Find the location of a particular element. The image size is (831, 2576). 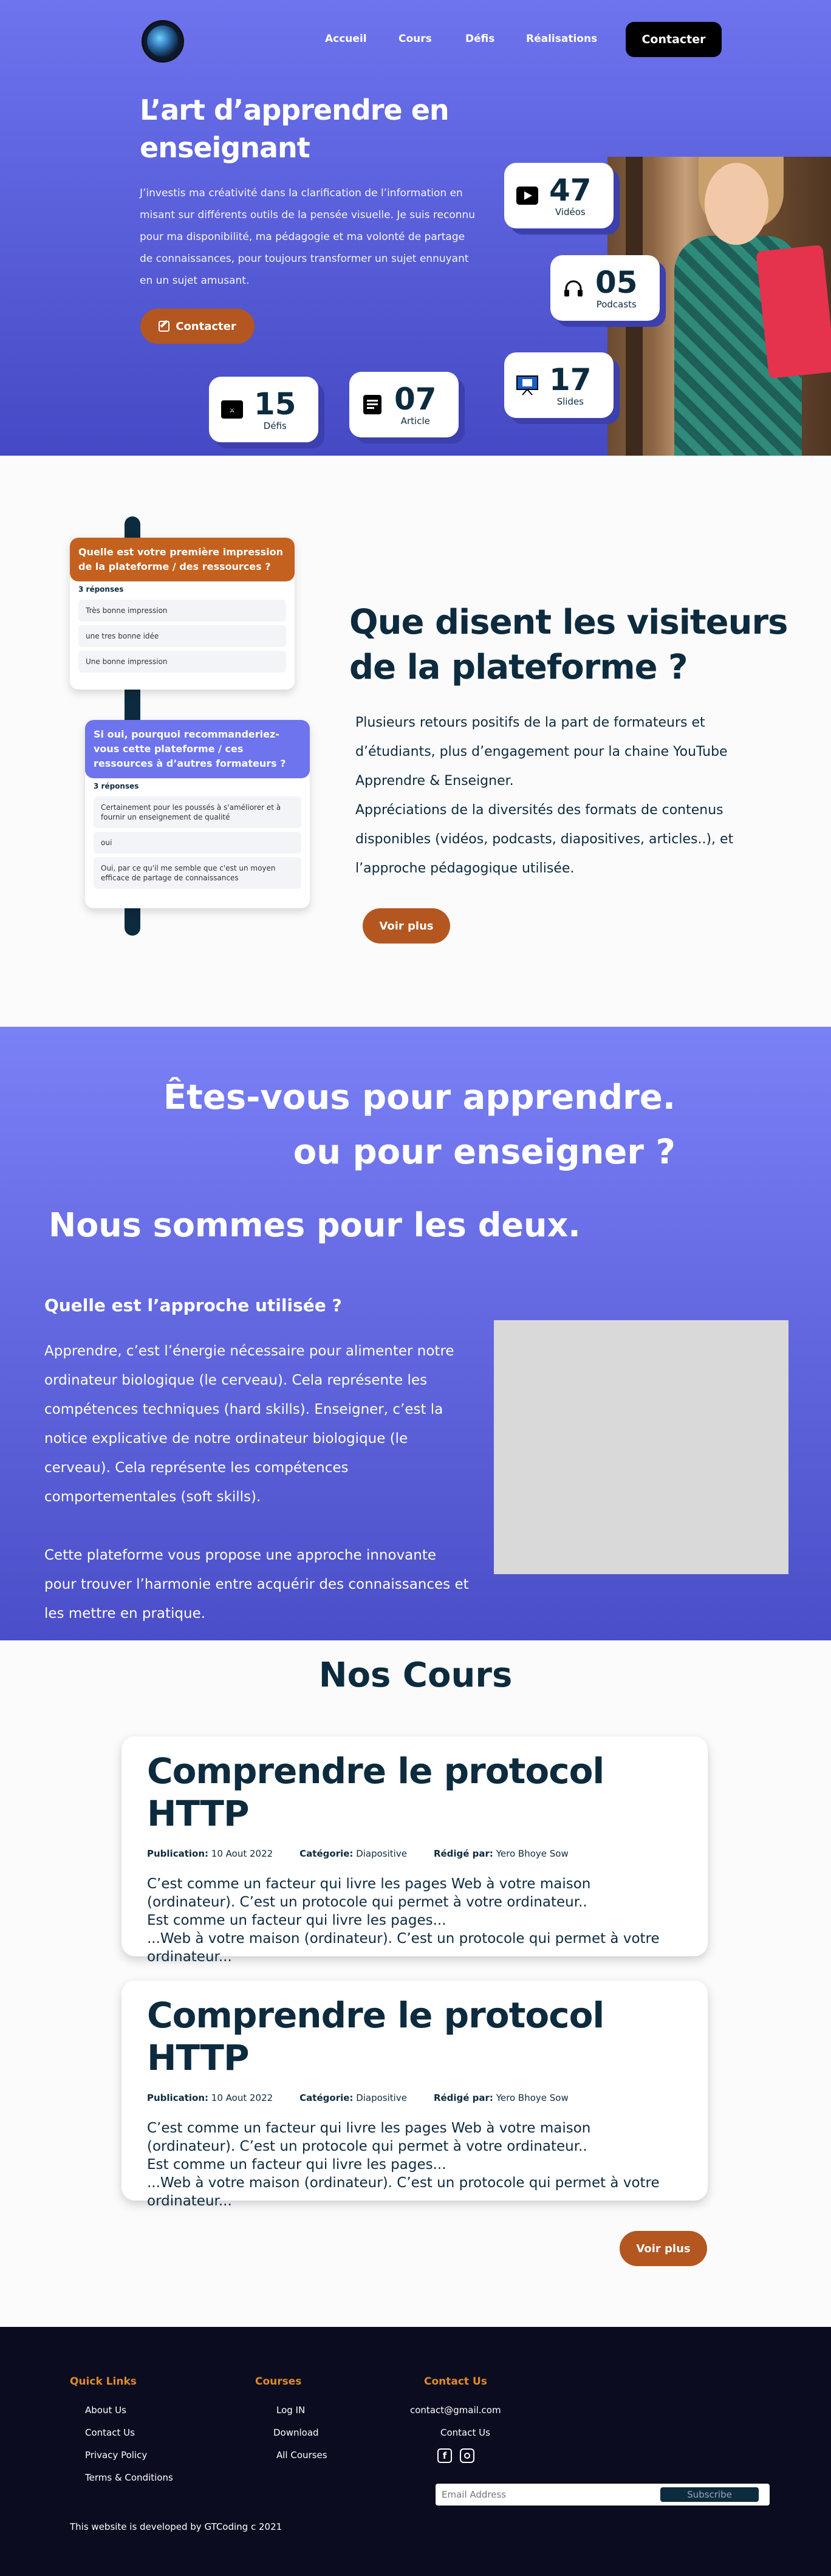

photo-binder is located at coordinates (793, 311).